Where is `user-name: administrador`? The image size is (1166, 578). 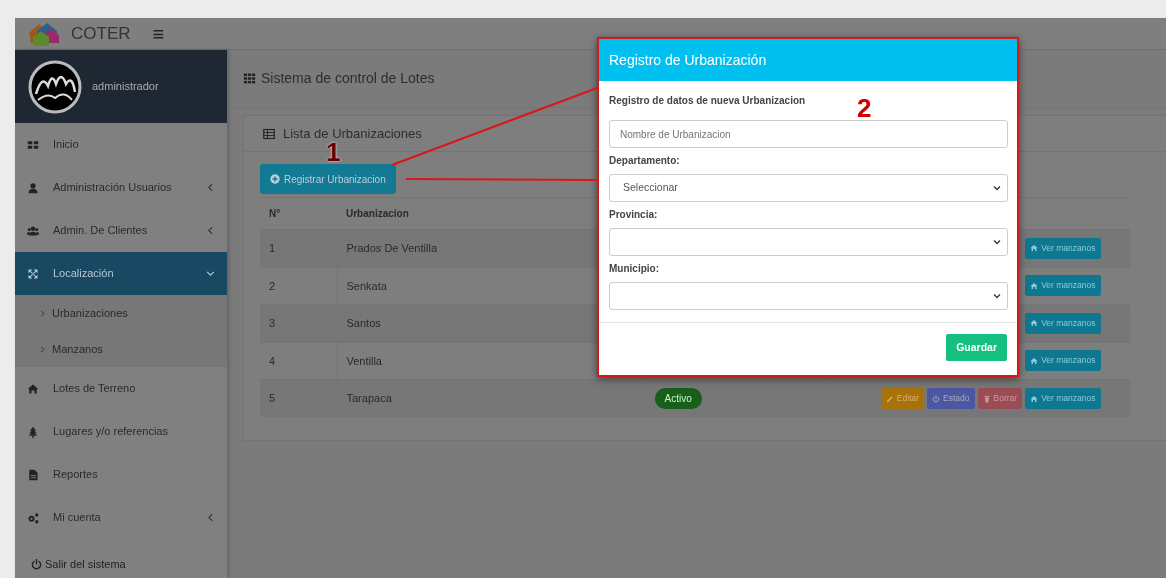
user-name: administrador is located at coordinates (125, 87).